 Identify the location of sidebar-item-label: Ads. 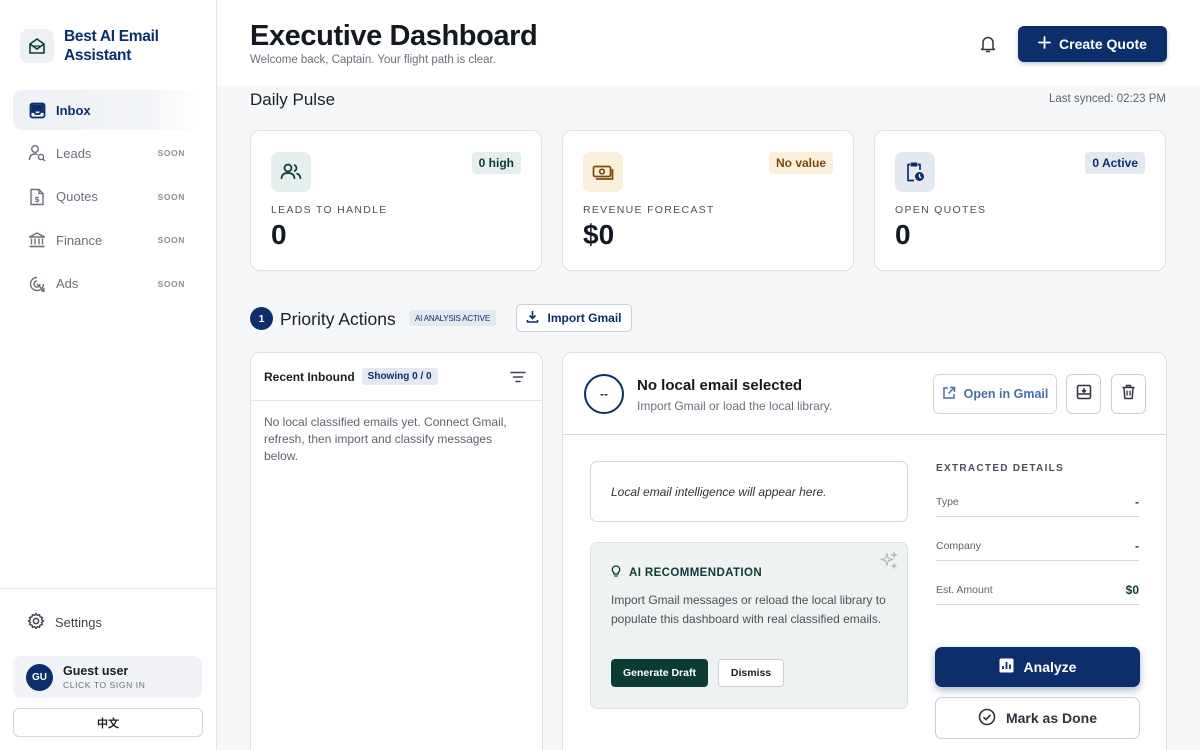
(67, 284).